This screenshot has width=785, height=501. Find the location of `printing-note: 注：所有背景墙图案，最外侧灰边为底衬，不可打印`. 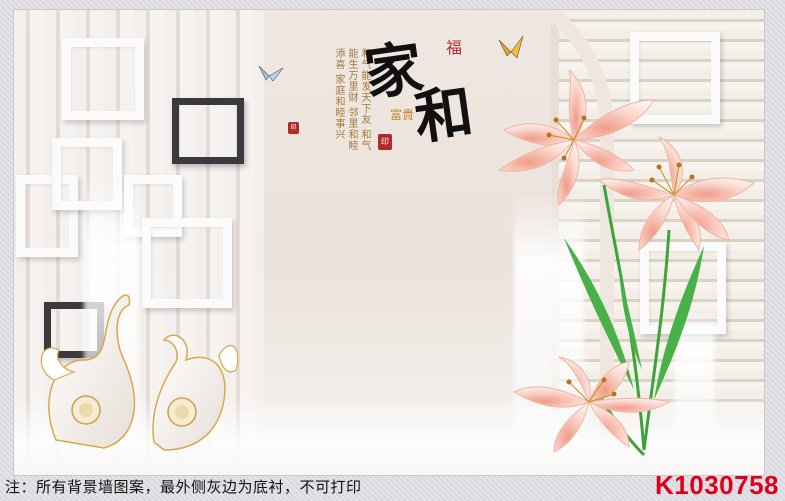

printing-note: 注：所有背景墙图案，最外侧灰边为底衬，不可打印 is located at coordinates (183, 487).